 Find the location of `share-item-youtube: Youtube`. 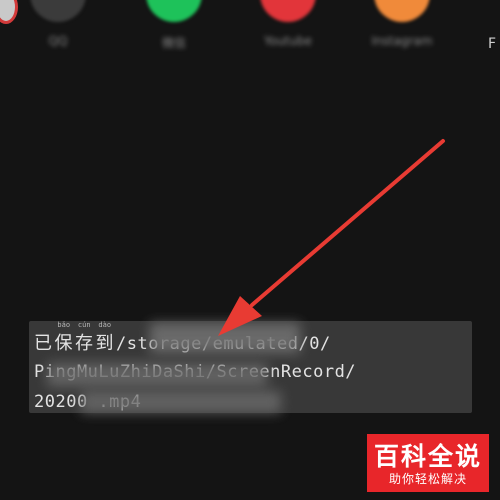

share-item-youtube: Youtube is located at coordinates (288, 35).